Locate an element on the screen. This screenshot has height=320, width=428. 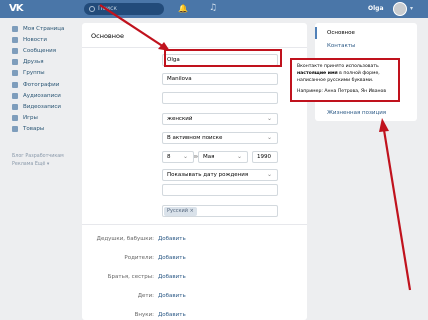
menu-item-label: Аудиозаписи is located at coordinates (42, 95).